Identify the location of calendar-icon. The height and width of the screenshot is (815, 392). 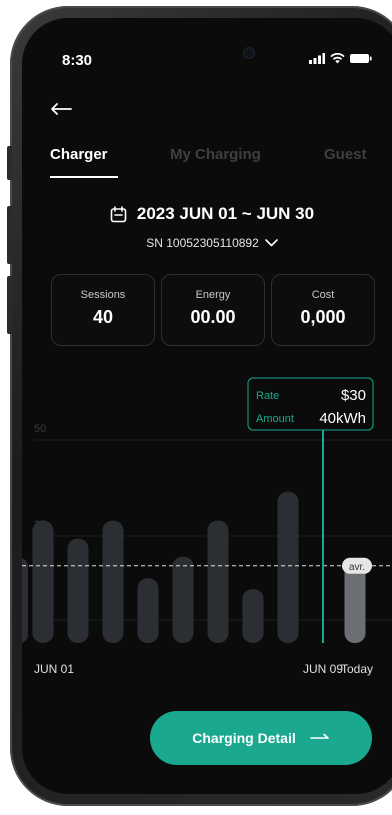
(118, 213).